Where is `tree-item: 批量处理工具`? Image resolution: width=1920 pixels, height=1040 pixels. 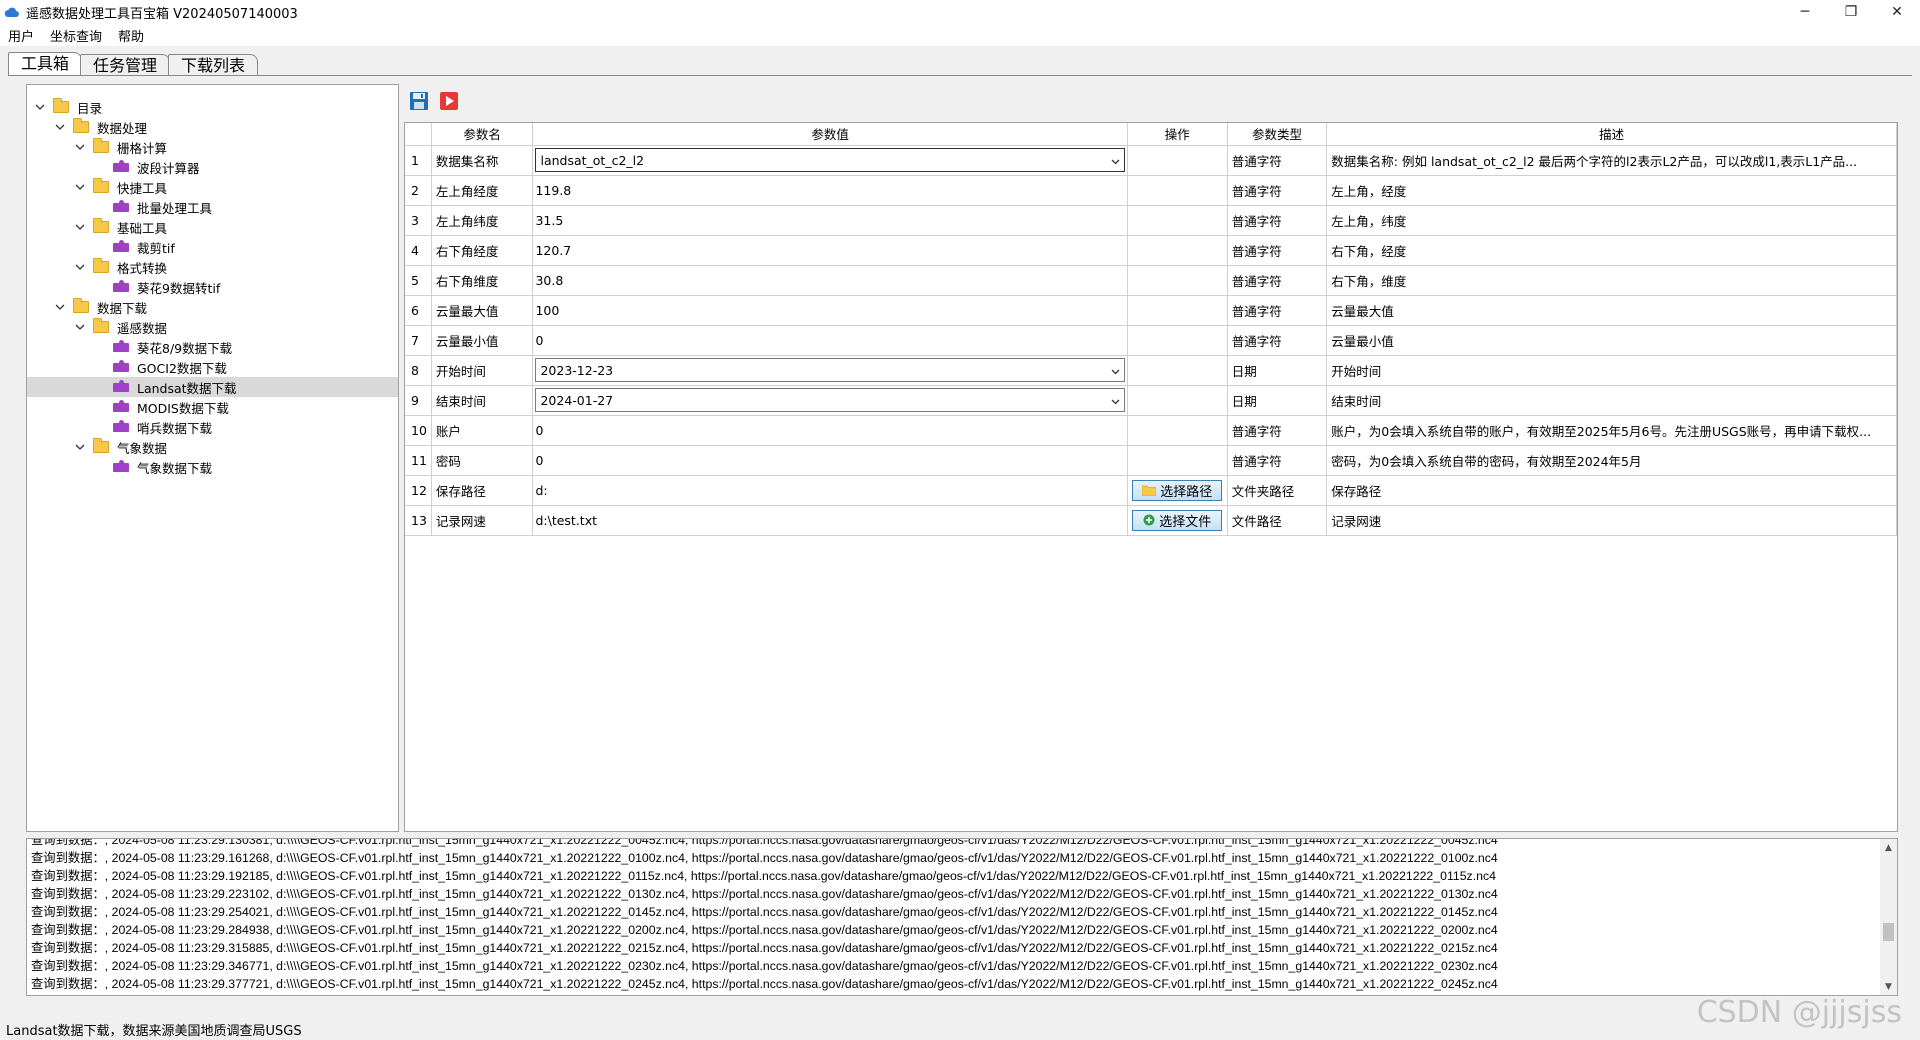 tree-item: 批量处理工具 is located at coordinates (152, 207).